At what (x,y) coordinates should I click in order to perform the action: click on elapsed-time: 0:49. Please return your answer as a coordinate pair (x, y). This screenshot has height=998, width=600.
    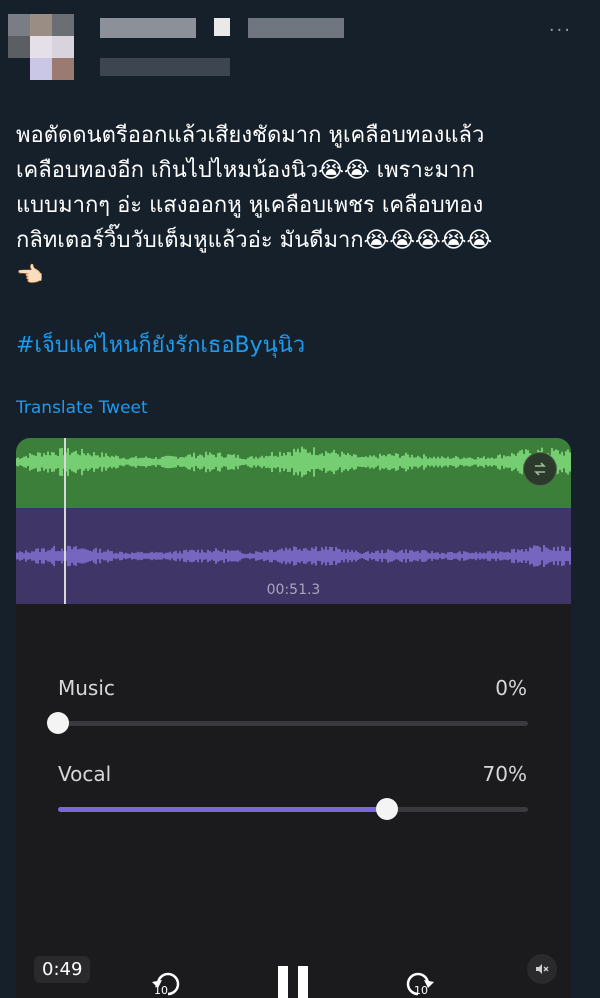
    Looking at the image, I should click on (62, 969).